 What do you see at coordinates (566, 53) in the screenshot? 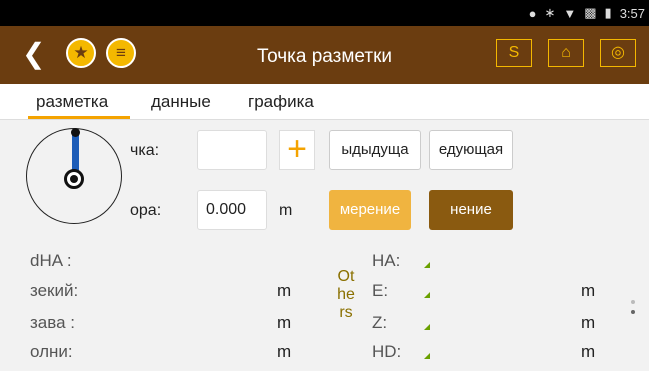
I see `home-icon: ⌂` at bounding box center [566, 53].